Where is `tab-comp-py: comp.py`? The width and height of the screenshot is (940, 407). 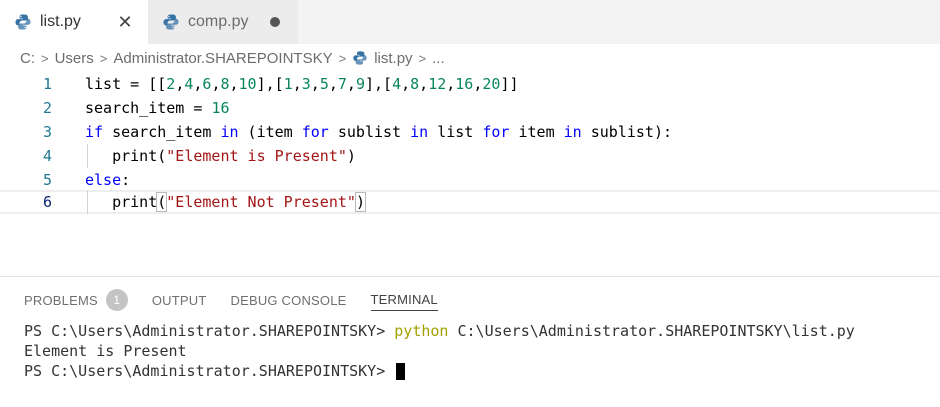 tab-comp-py: comp.py is located at coordinates (223, 22).